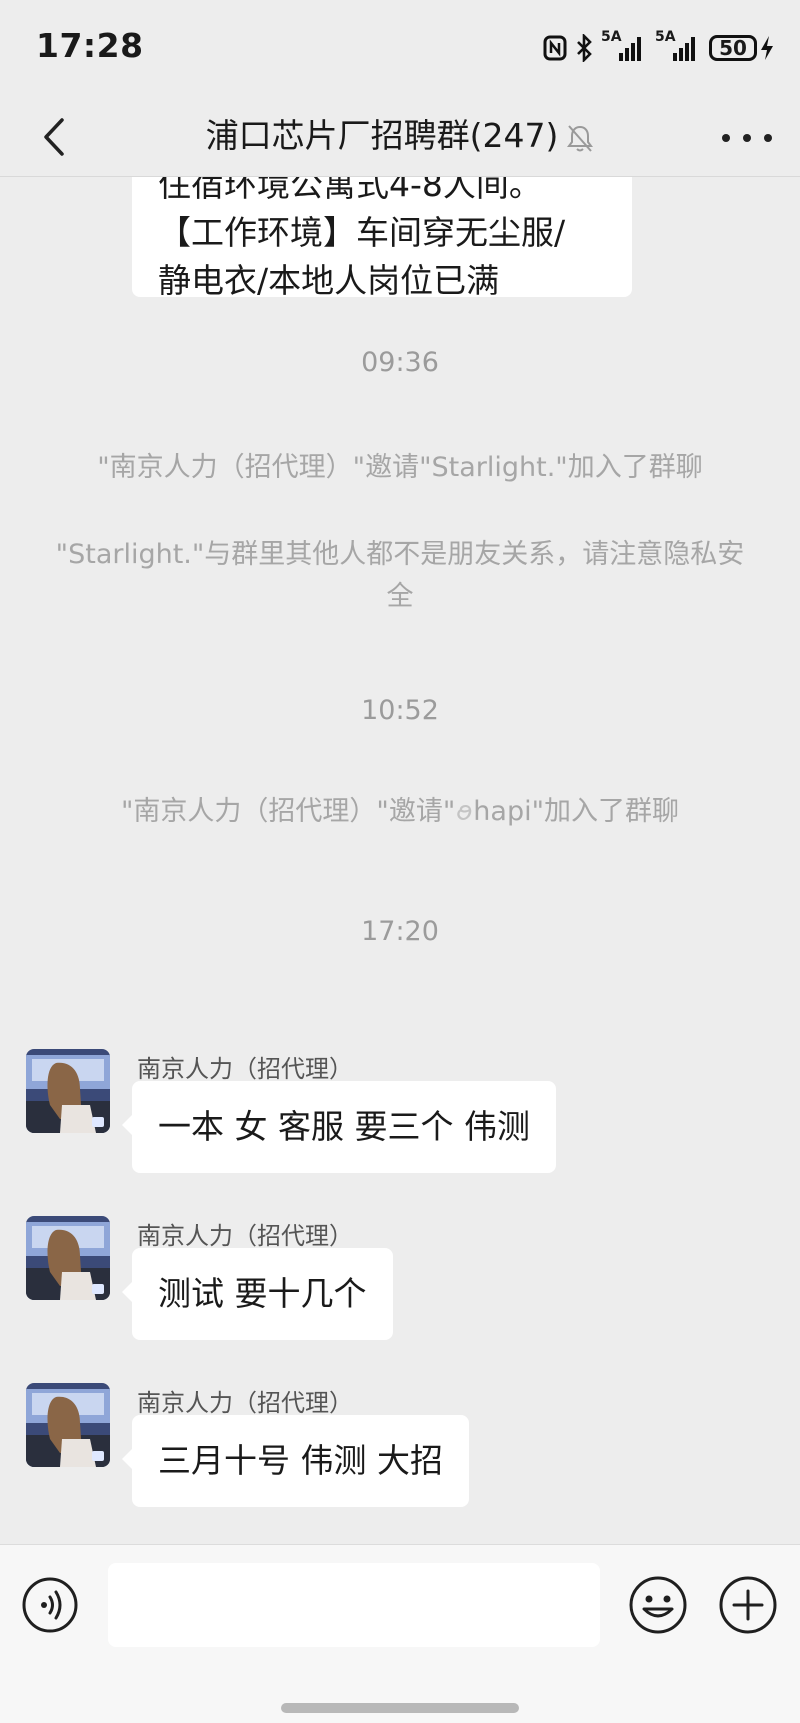 This screenshot has height=1723, width=800. Describe the element at coordinates (400, 1291) in the screenshot. I see `message-row: 南京人力（招代理） 测试 要十几个` at that location.